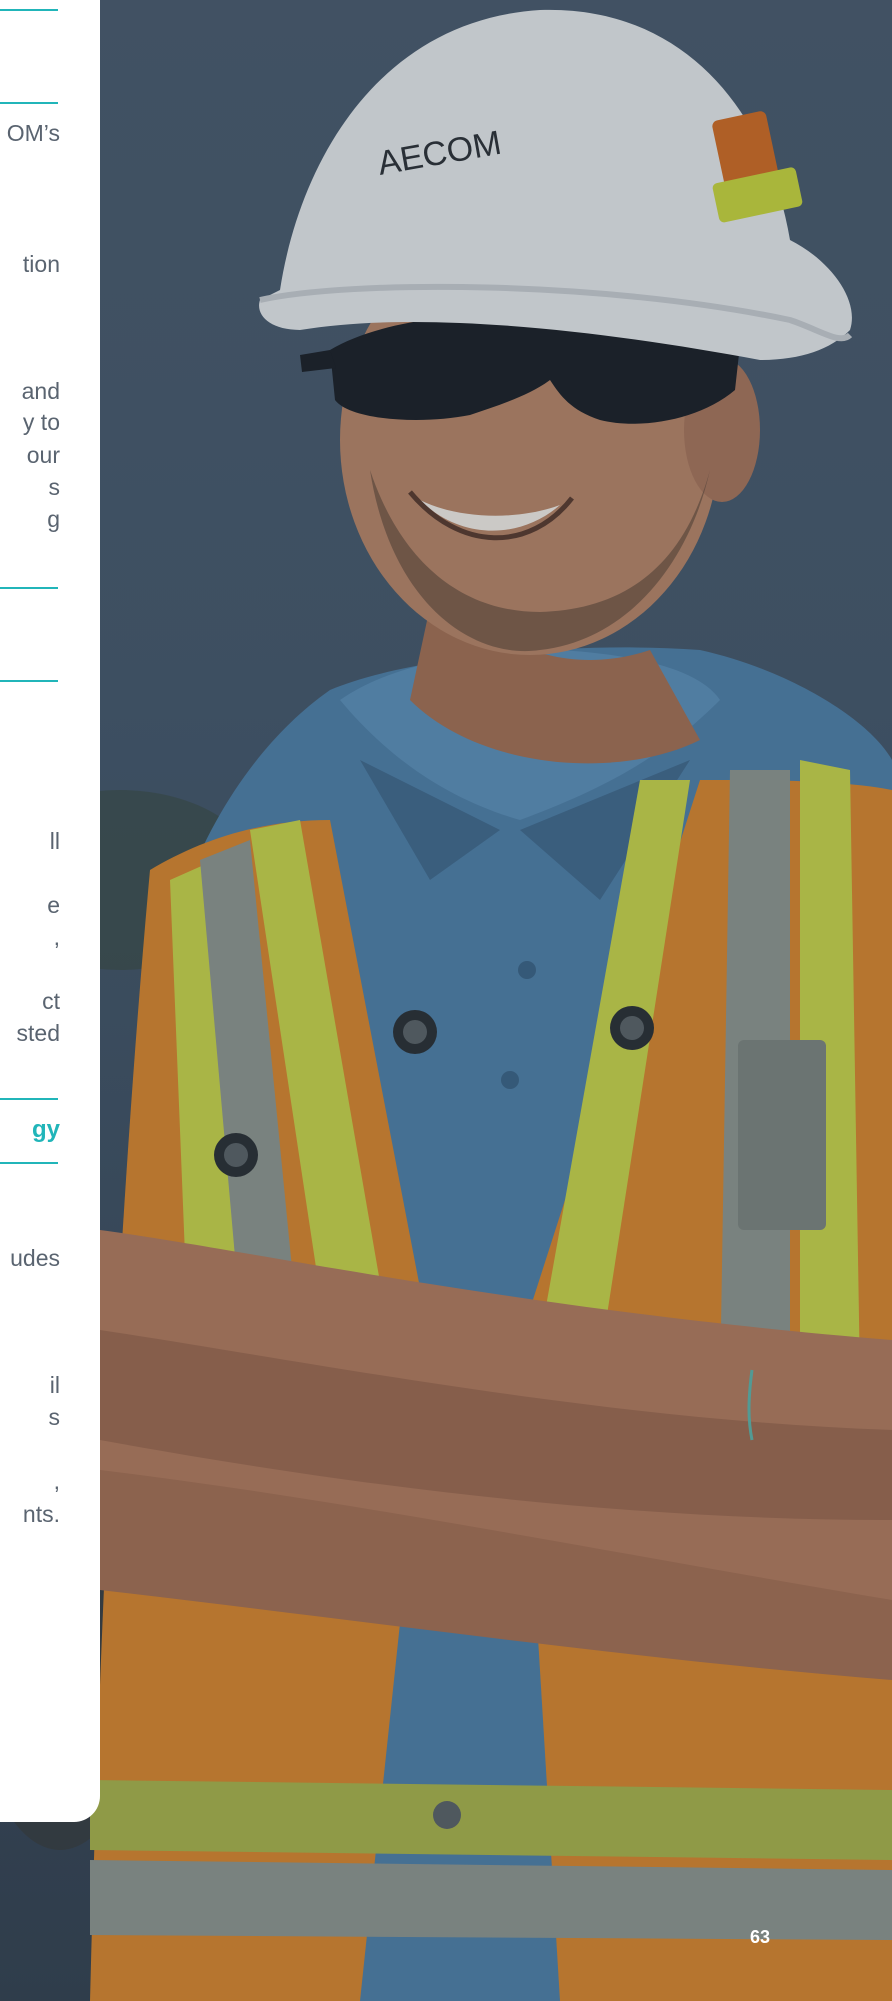  I want to click on text-fragment: our, so click(43, 455).